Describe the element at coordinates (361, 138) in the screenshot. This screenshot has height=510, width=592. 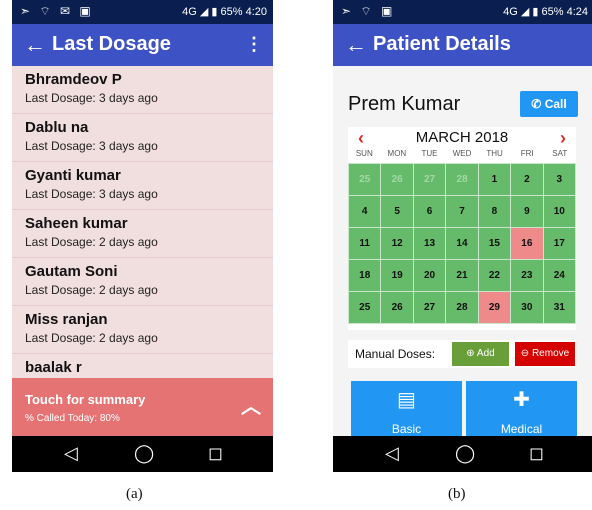
I see `chevron-left-icon: ‹` at that location.